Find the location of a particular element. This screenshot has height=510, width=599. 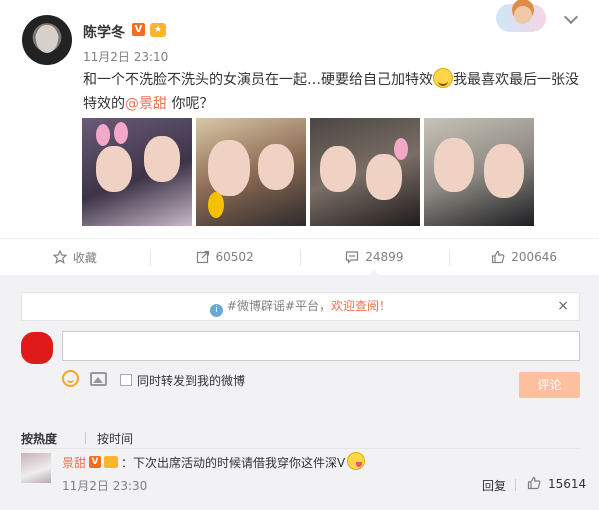

my-avatar is located at coordinates (37, 348).